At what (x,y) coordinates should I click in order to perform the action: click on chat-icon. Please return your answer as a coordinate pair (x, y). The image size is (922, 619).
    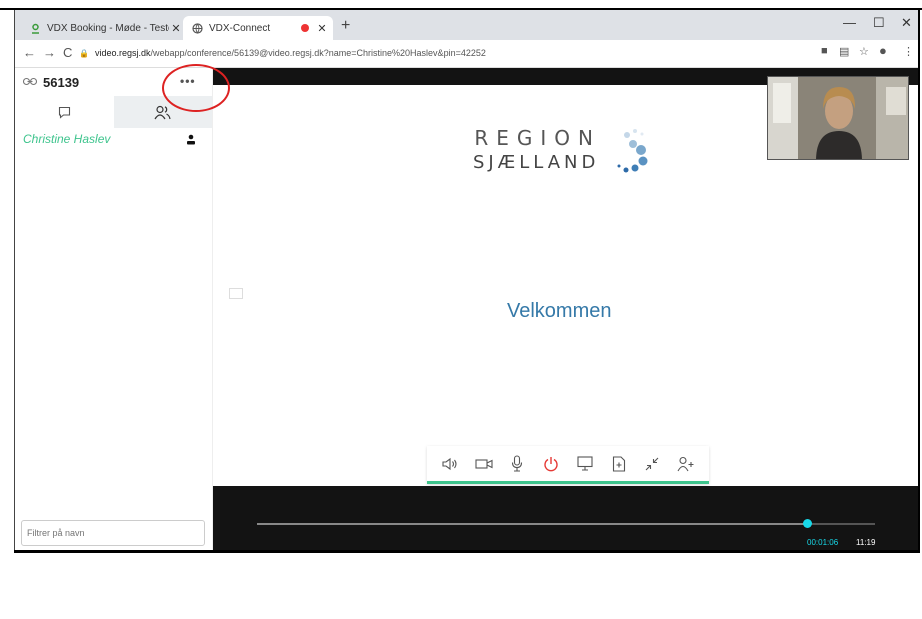
    Looking at the image, I should click on (64, 112).